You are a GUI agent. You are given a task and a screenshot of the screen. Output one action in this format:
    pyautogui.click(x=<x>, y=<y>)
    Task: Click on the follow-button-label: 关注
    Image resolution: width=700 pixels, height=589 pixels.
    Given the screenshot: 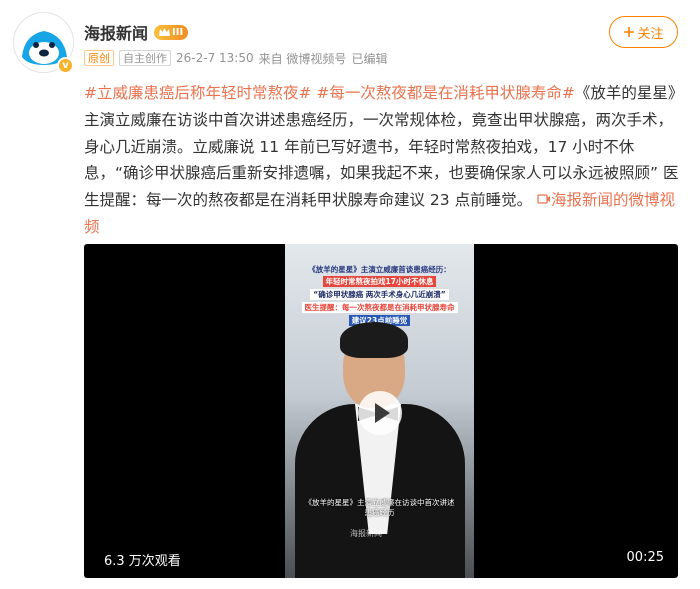 What is the action you would take?
    pyautogui.click(x=650, y=34)
    